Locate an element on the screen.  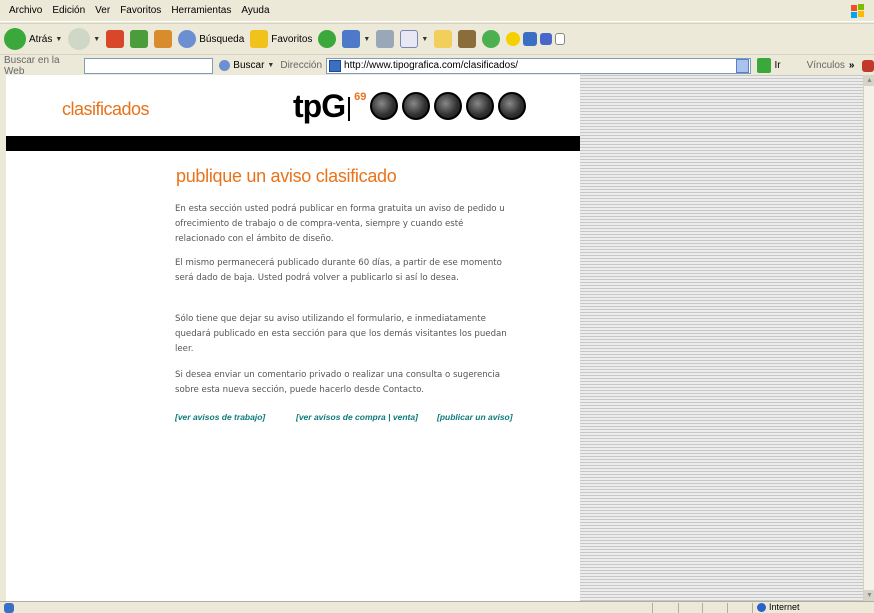
messenger-button is located at coordinates (491, 39).